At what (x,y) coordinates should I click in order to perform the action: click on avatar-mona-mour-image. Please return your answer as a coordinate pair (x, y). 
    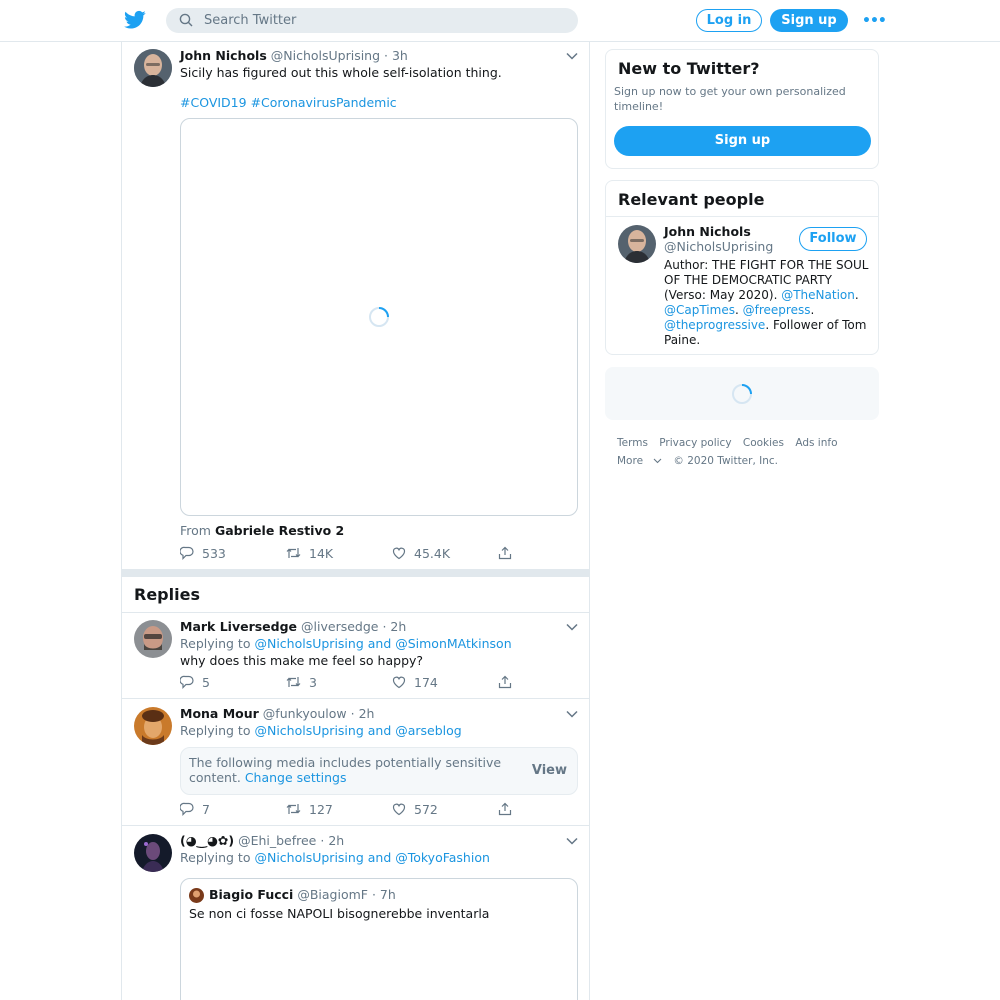
    Looking at the image, I should click on (153, 726).